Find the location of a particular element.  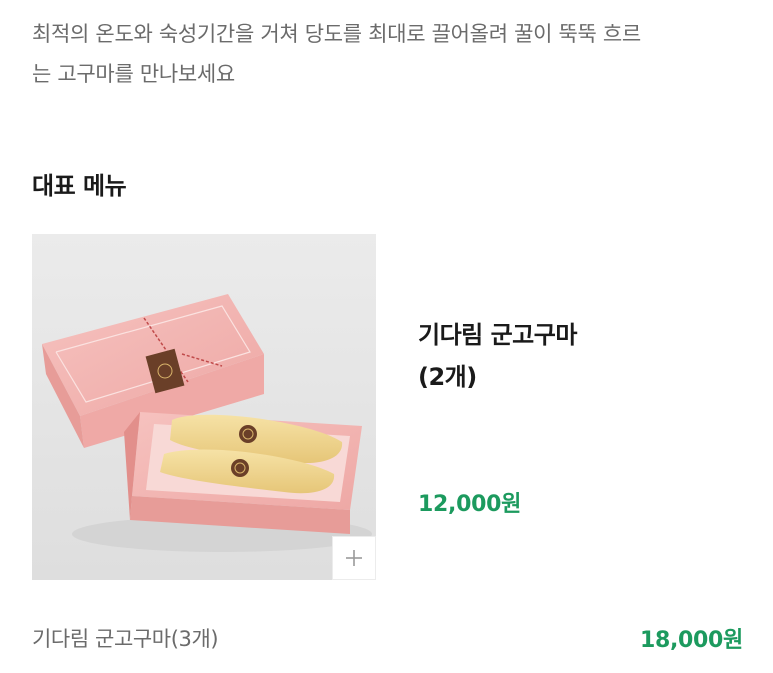

menu-info: 기다림 군고구마 (2개) 12,000원 is located at coordinates (578, 416).